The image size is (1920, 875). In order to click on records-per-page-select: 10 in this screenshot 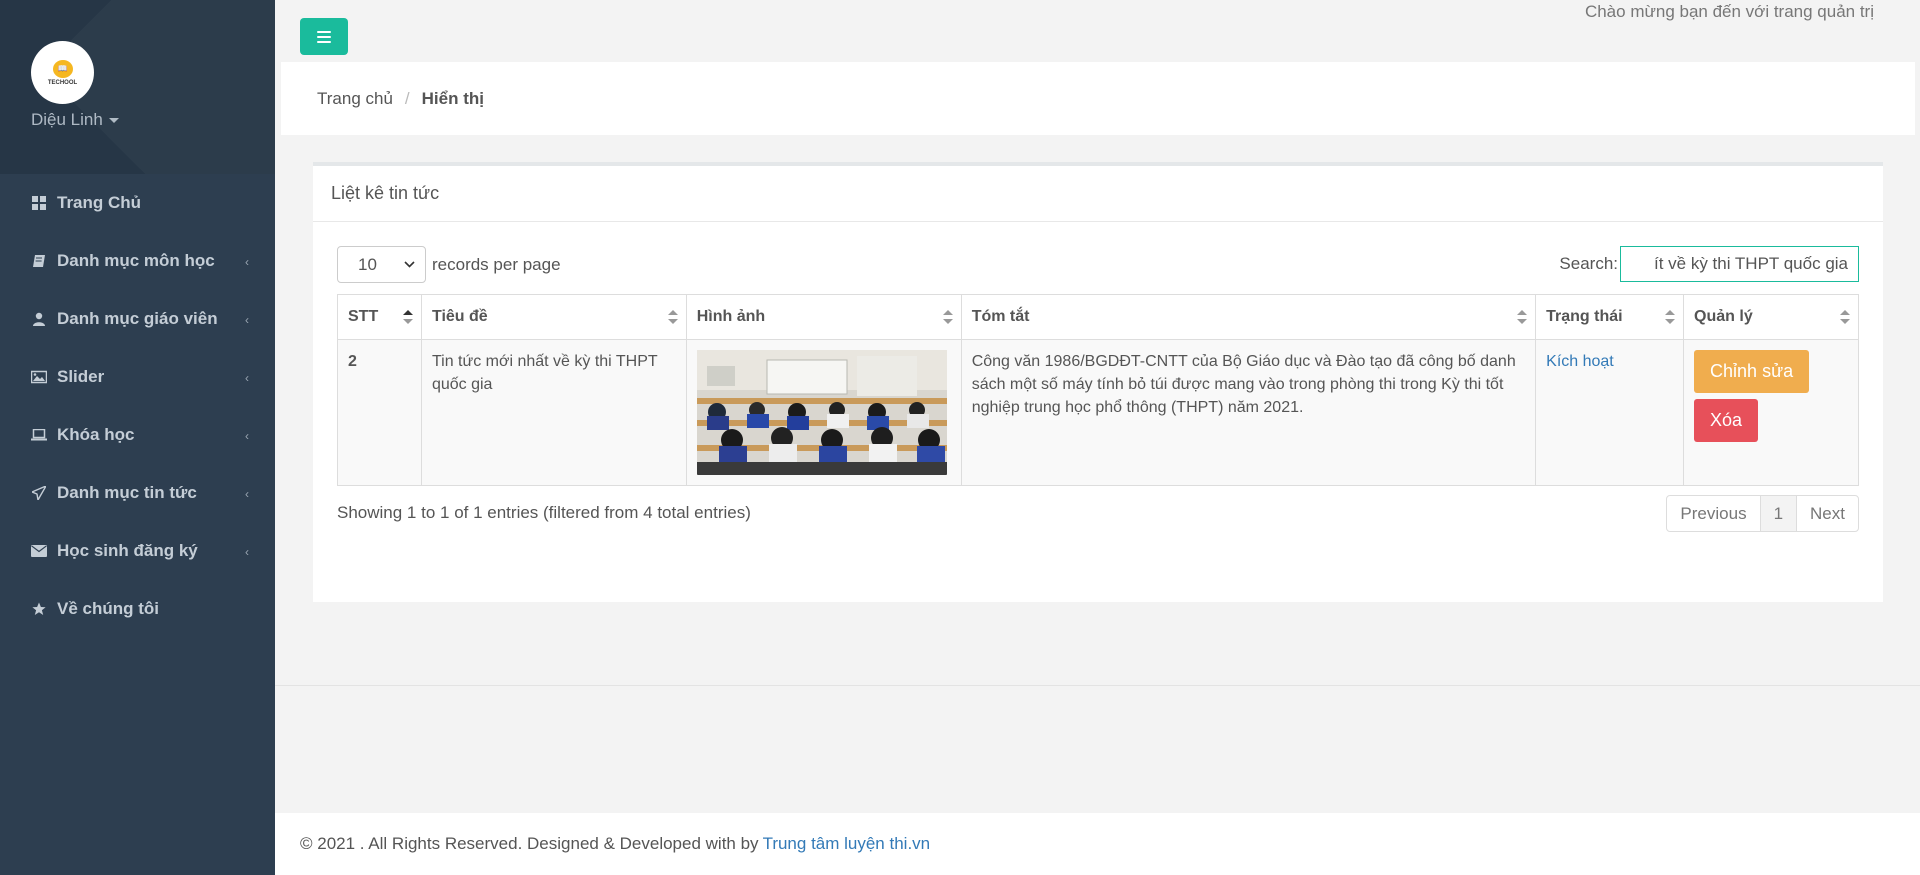, I will do `click(381, 264)`.